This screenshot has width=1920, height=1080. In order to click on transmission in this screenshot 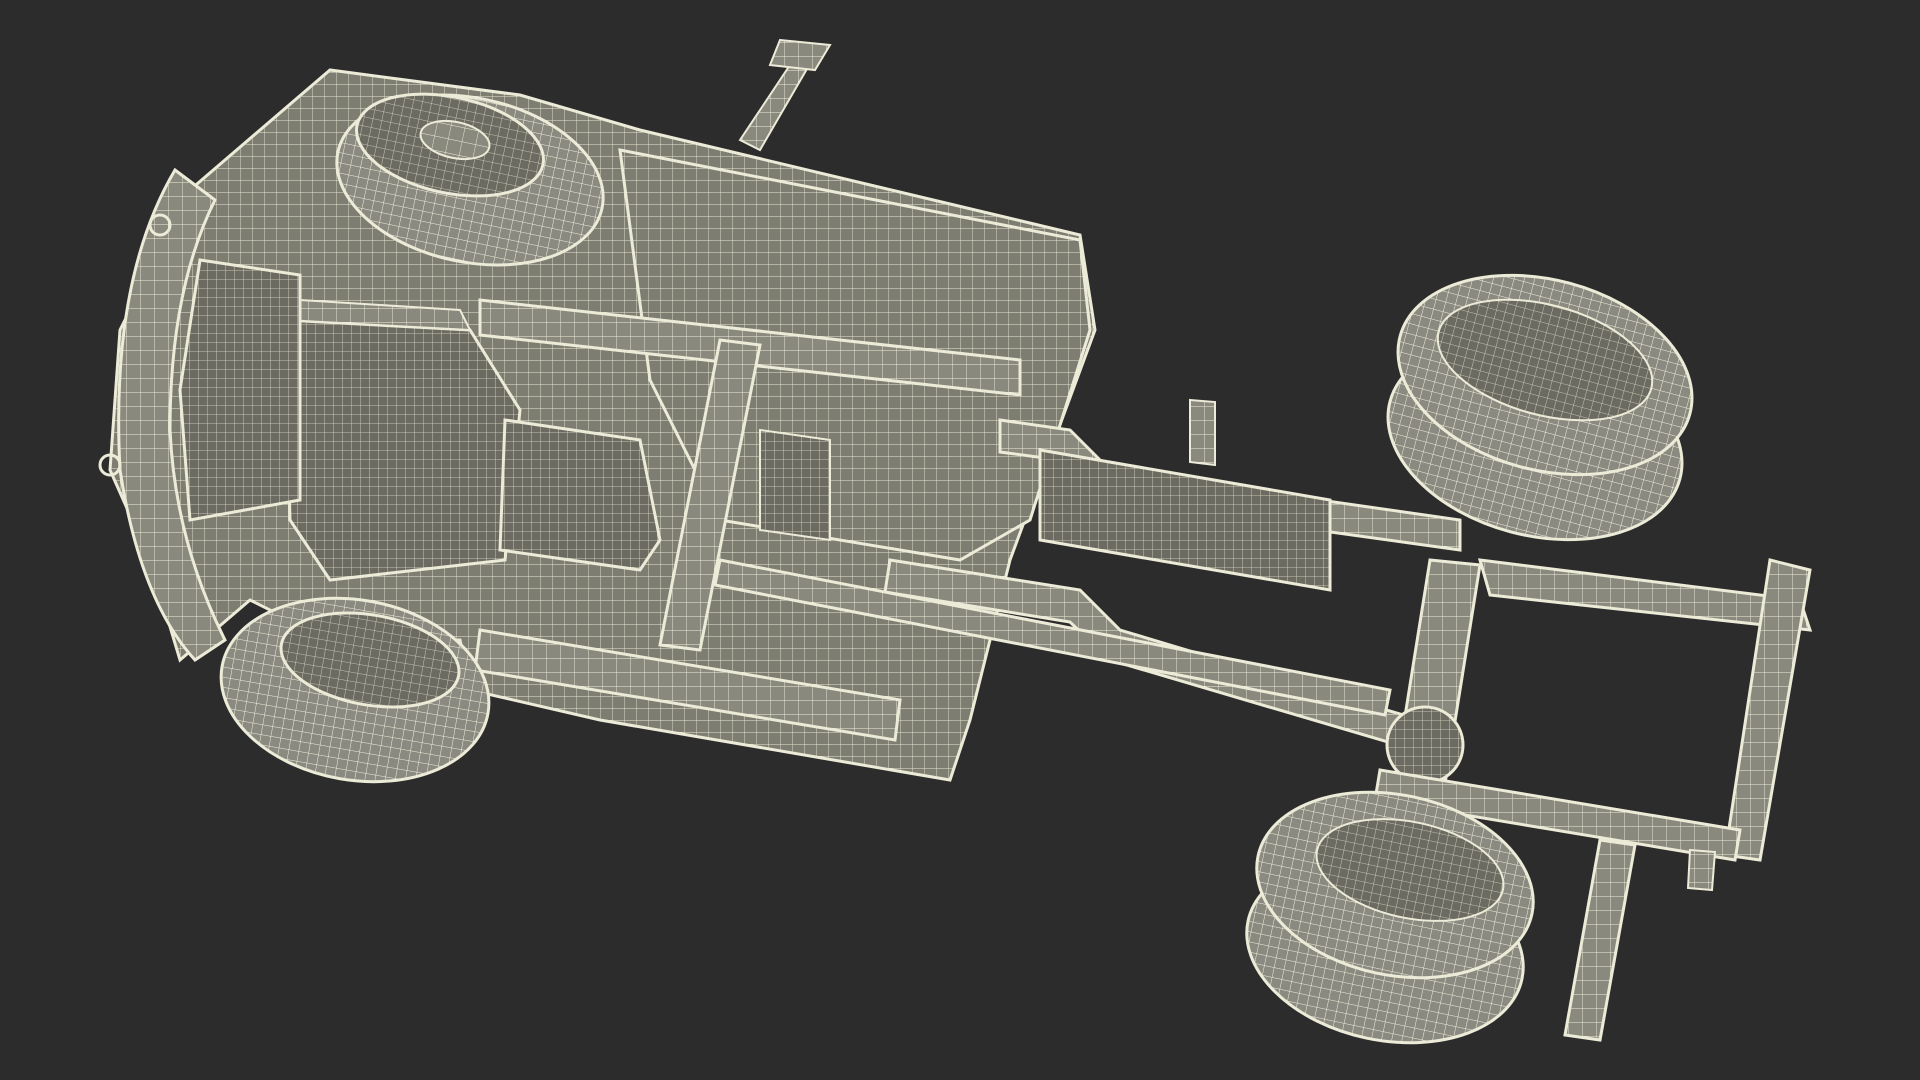, I will do `click(580, 495)`.